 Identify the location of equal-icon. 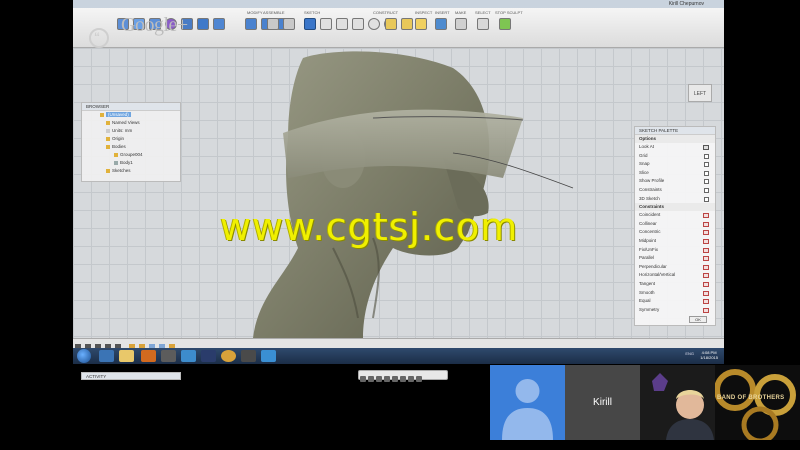
(706, 302).